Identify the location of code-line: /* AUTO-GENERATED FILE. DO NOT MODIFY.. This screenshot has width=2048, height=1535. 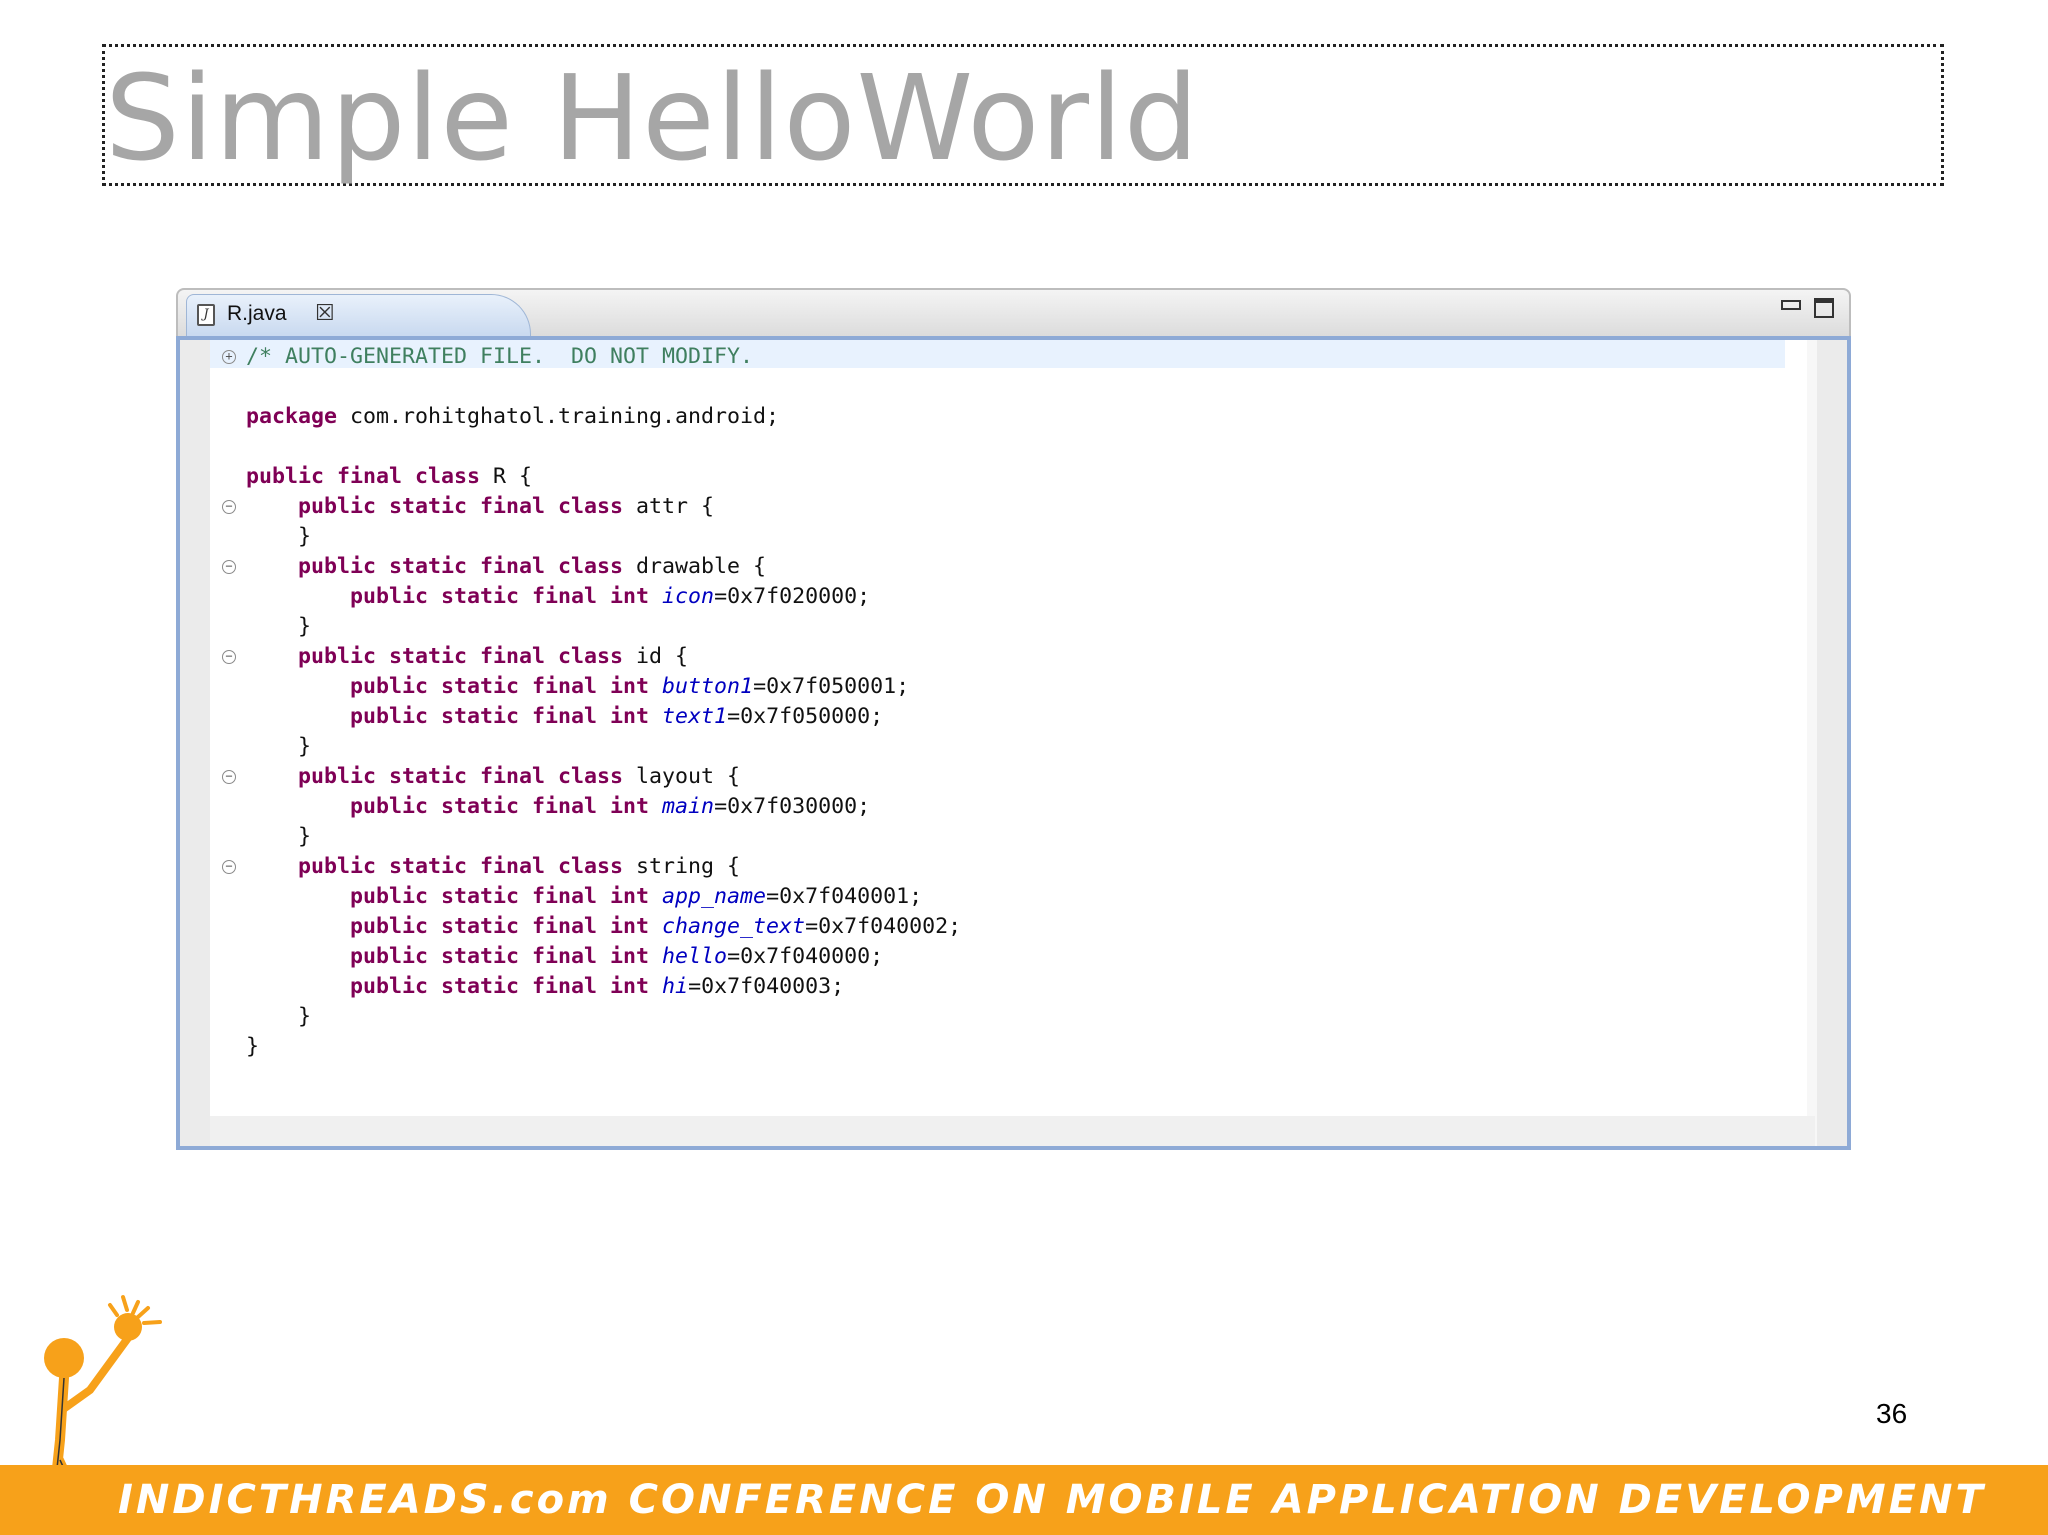
(603, 357).